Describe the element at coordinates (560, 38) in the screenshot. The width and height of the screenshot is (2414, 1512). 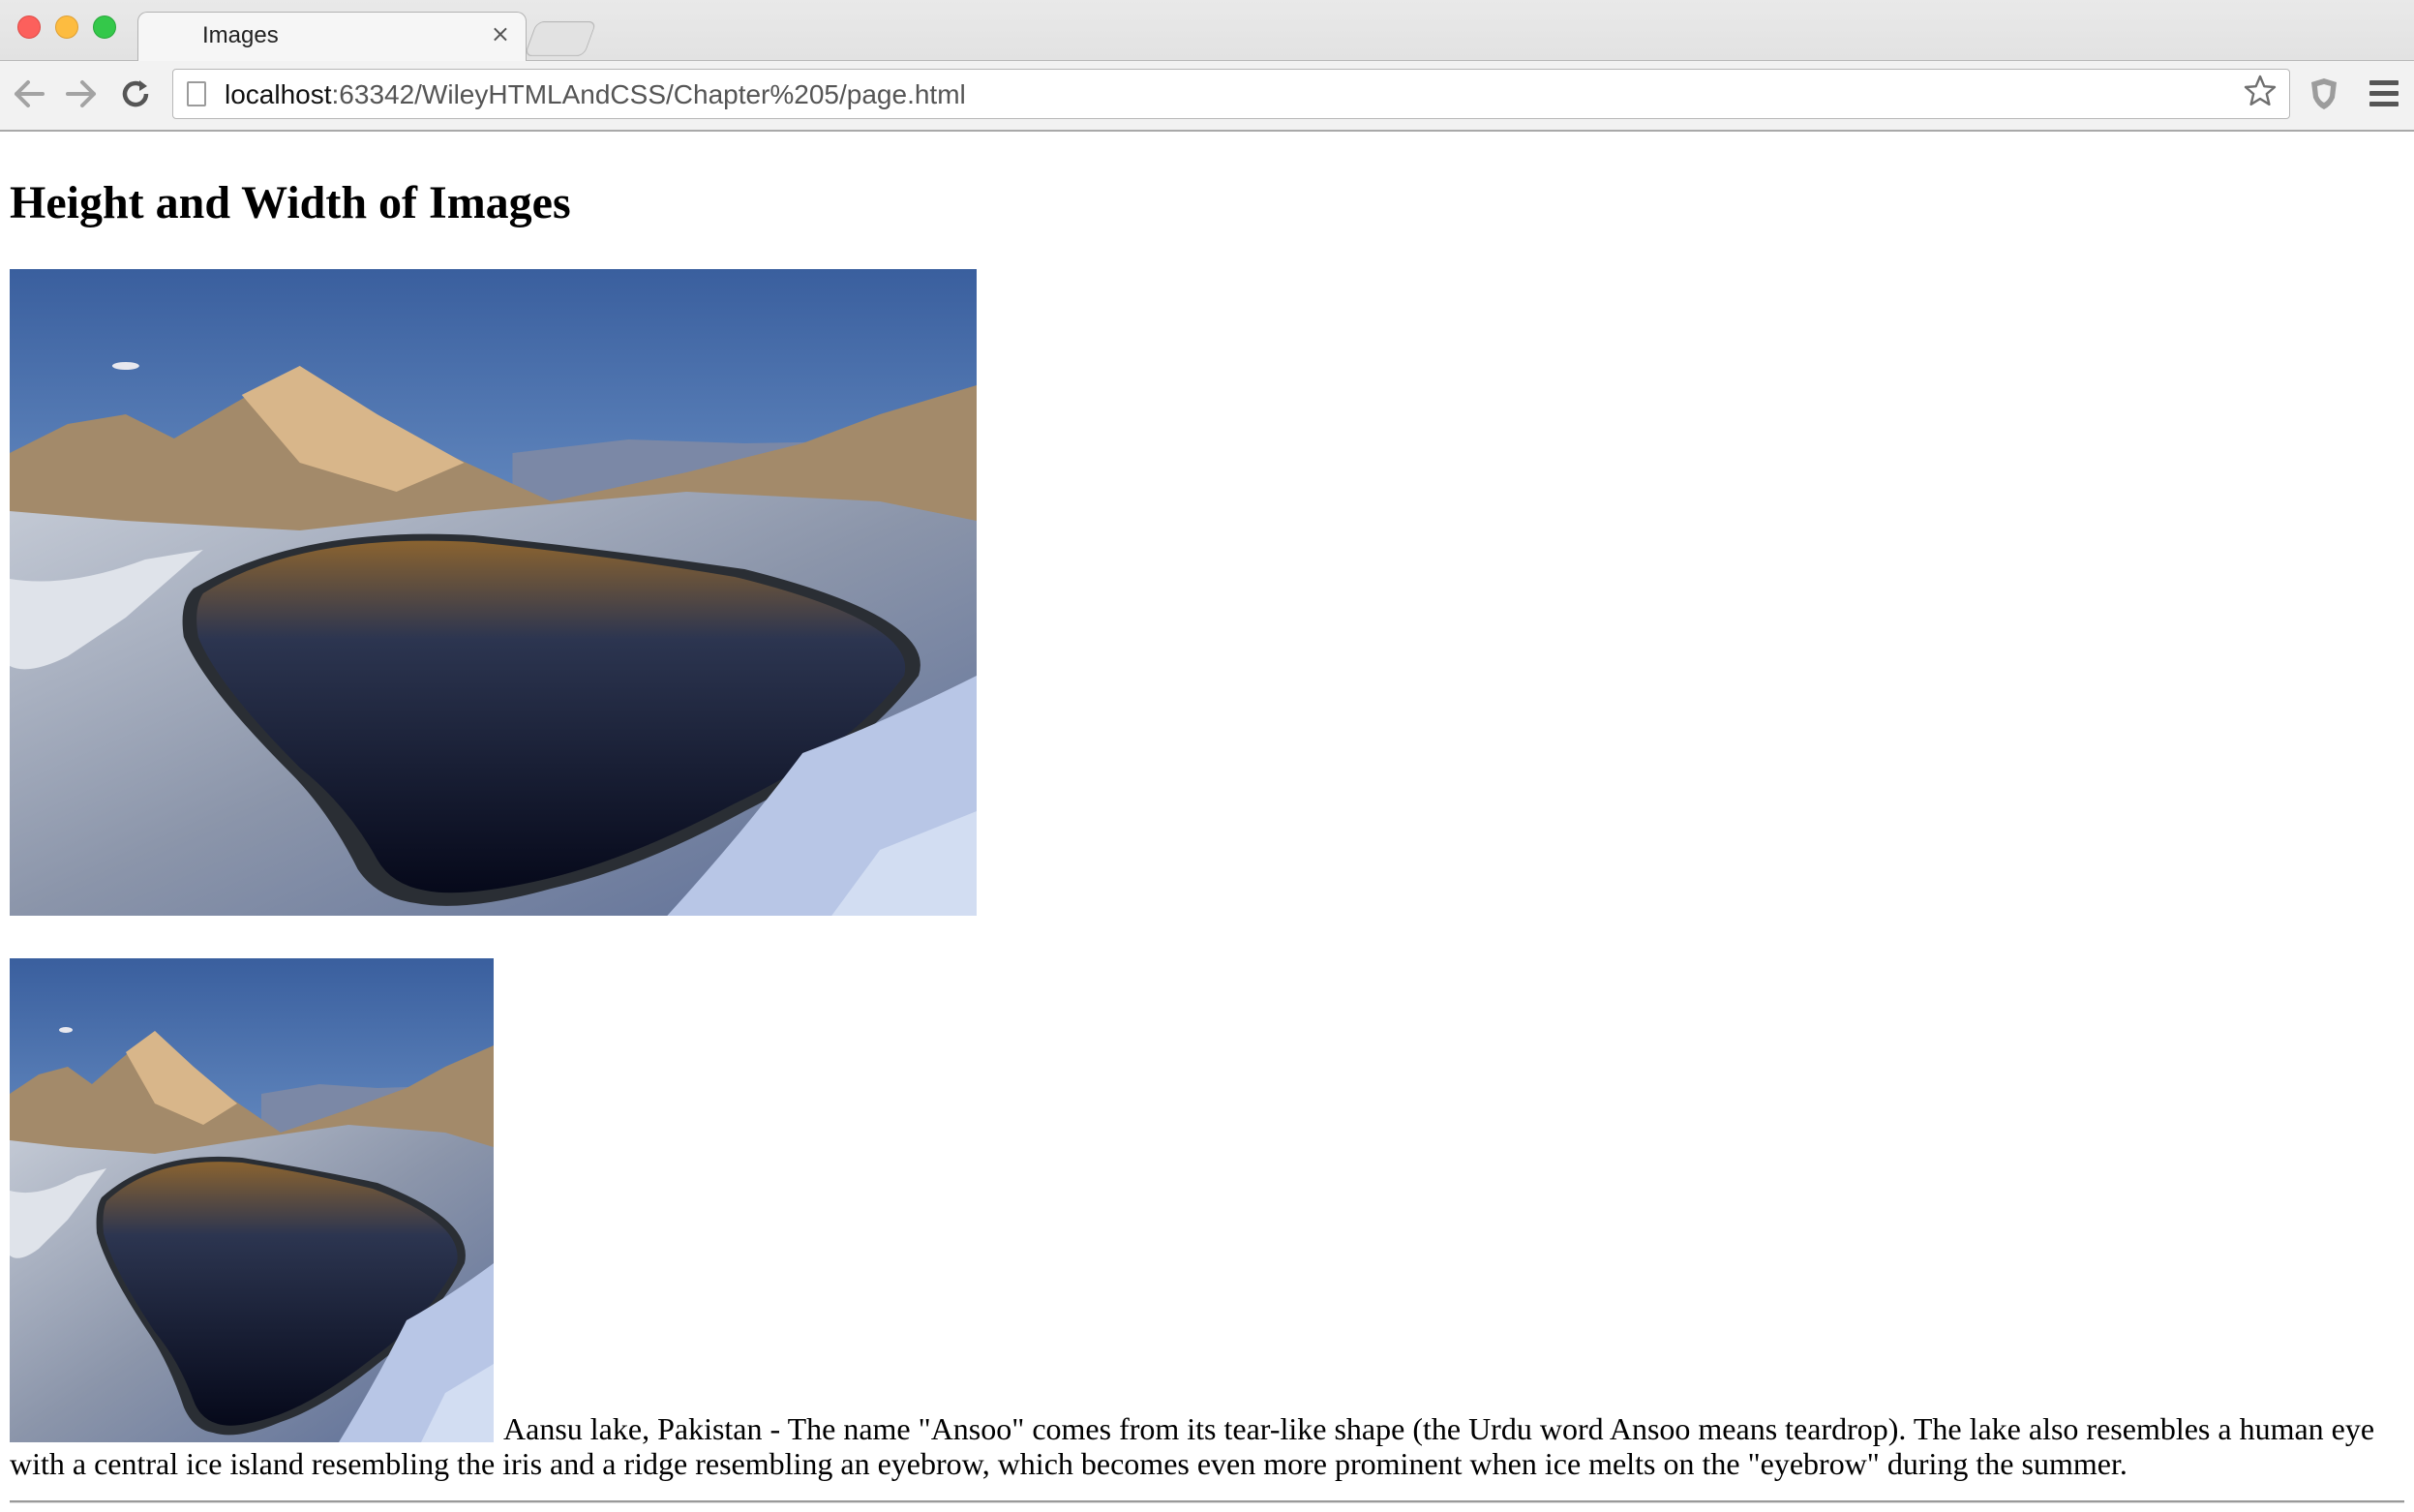
I see `new-tab-button` at that location.